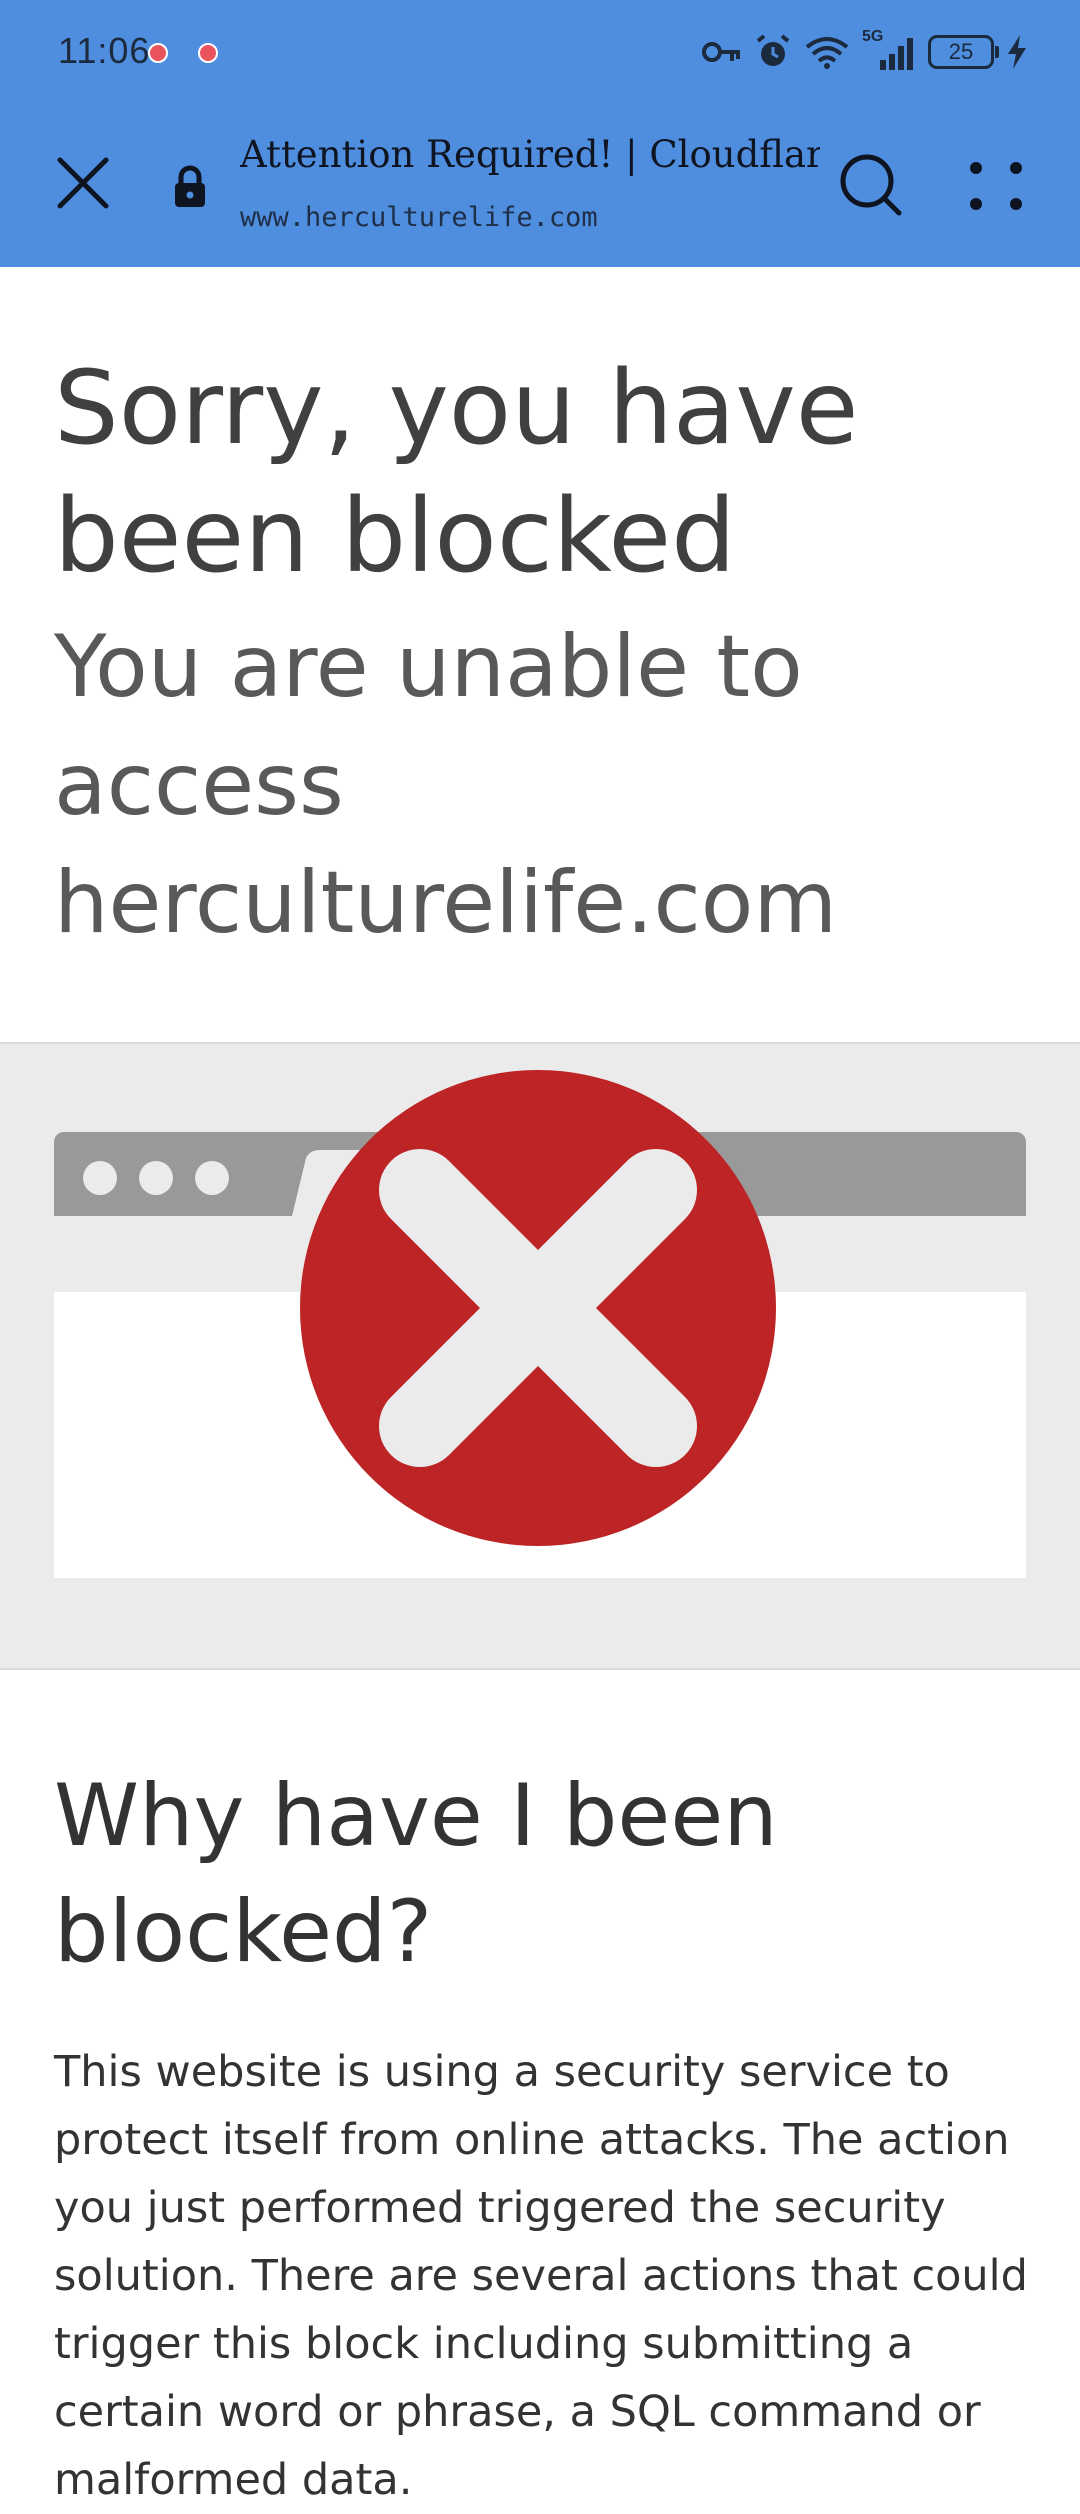 This screenshot has height=2514, width=1080. Describe the element at coordinates (889, 50) in the screenshot. I see `signal-icon: 5G` at that location.